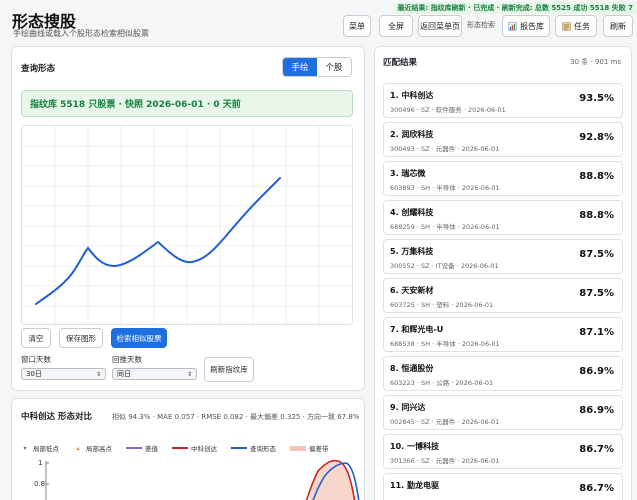  Describe the element at coordinates (442, 305) in the screenshot. I see `result-meta: 603725 · SH · 塑料 · 2026-06-01` at that location.